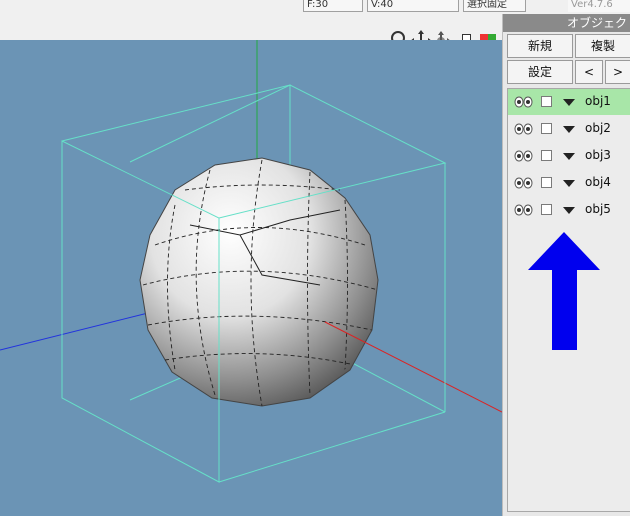 The width and height of the screenshot is (630, 516). What do you see at coordinates (540, 72) in the screenshot?
I see `settings-button: 設定` at bounding box center [540, 72].